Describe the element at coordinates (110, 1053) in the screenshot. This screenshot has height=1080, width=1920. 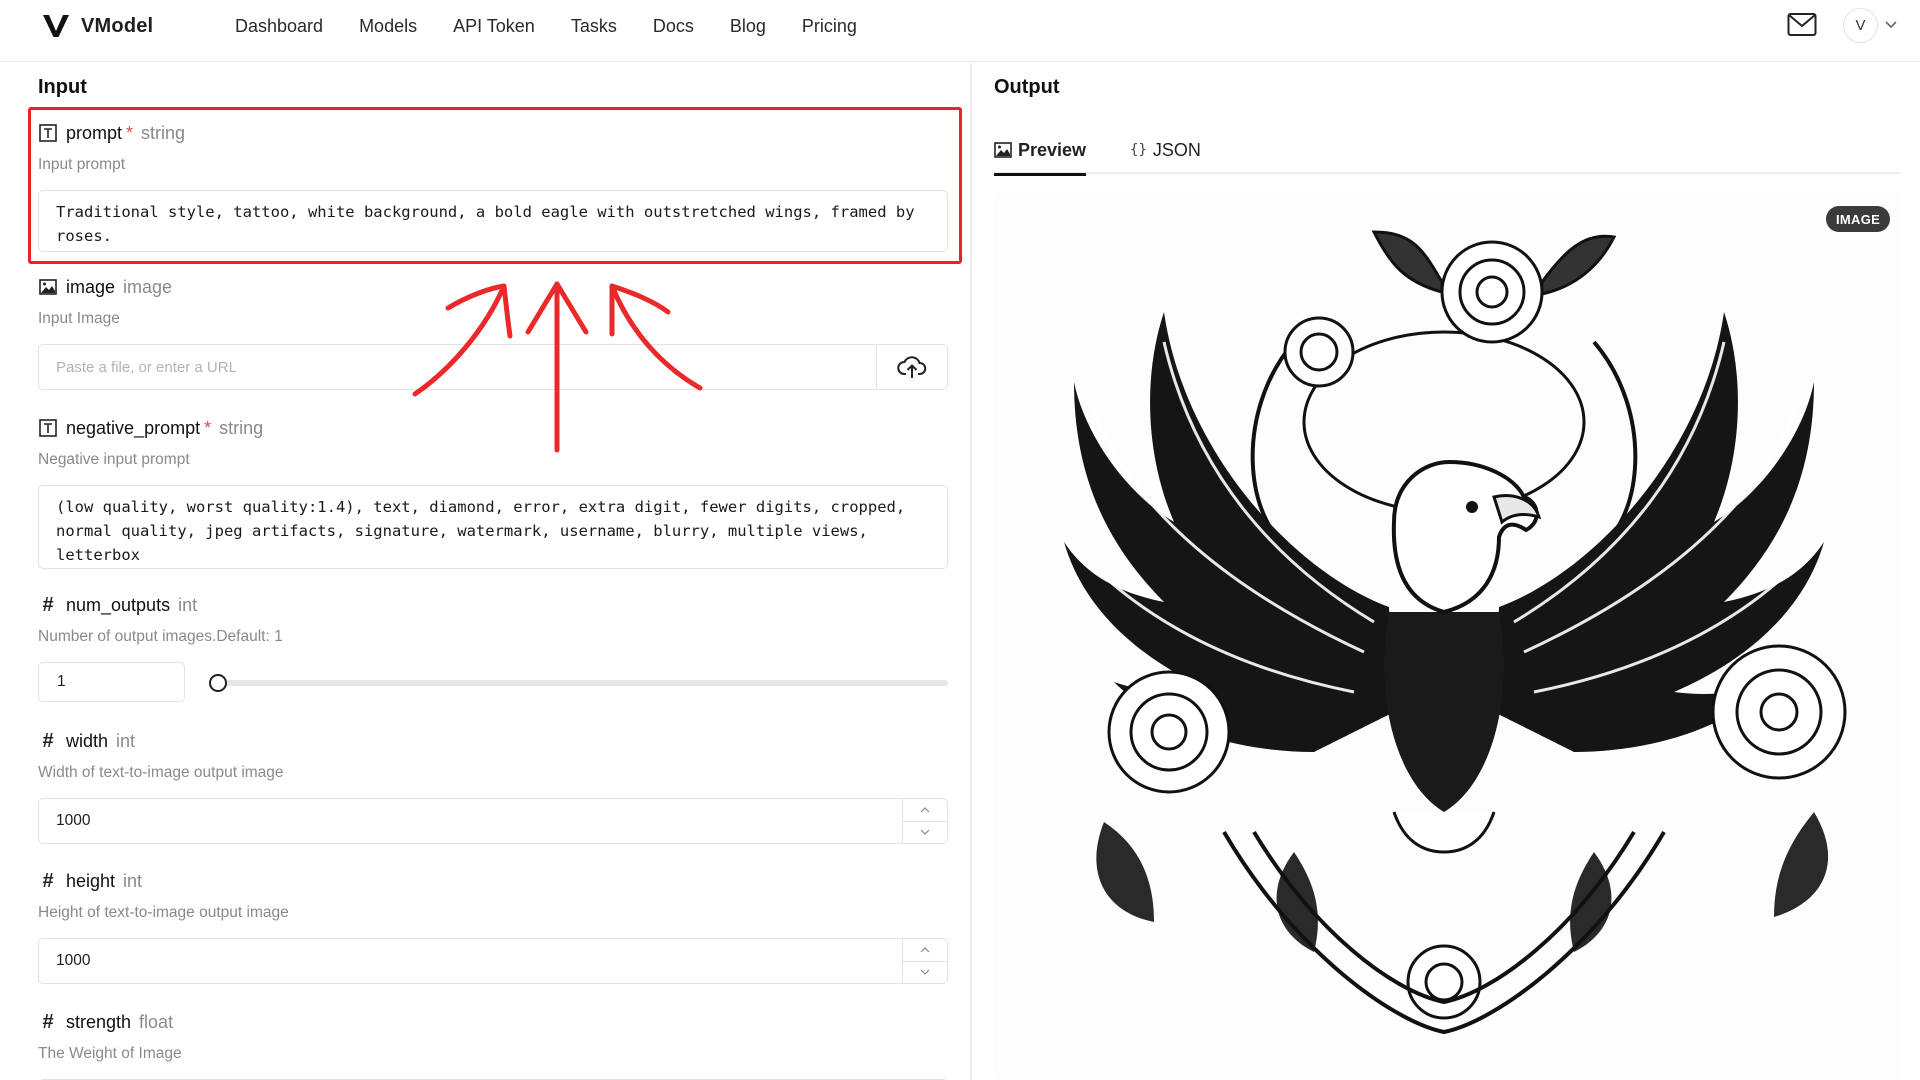
I see `field-description: The Weight of Image` at that location.